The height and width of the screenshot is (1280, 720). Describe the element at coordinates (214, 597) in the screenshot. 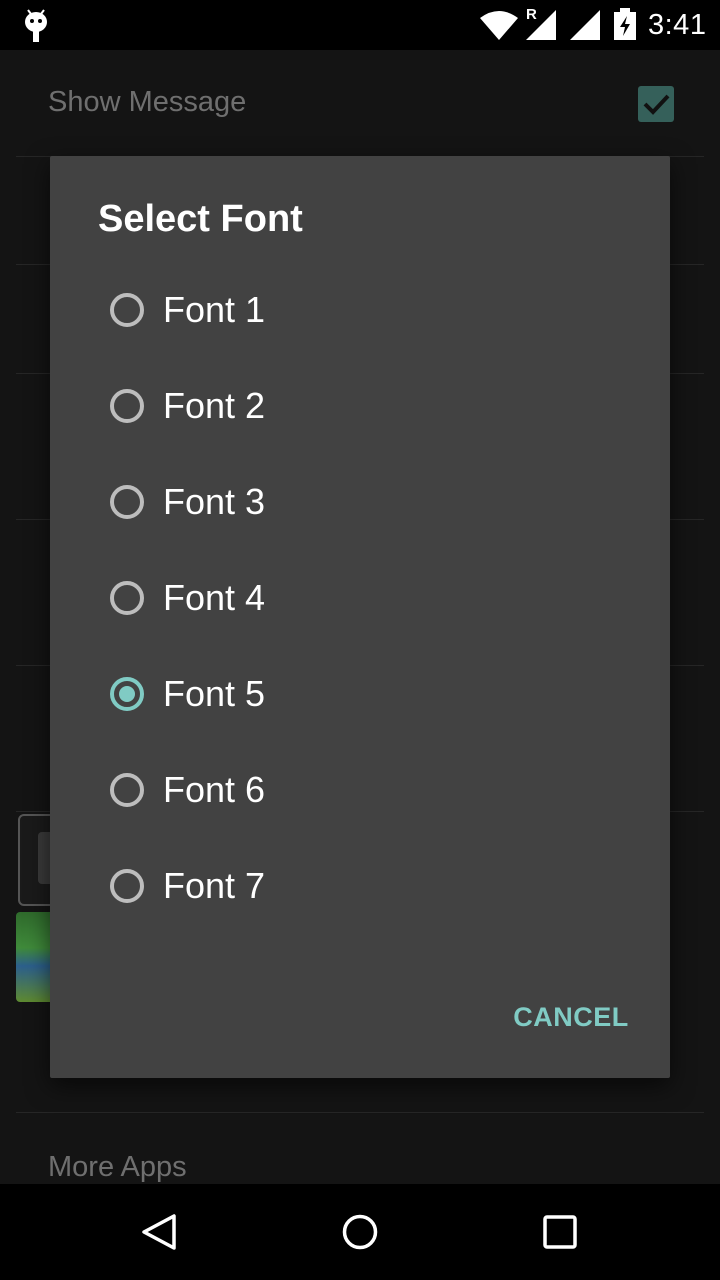

I see `font-option-label: Font 4` at that location.